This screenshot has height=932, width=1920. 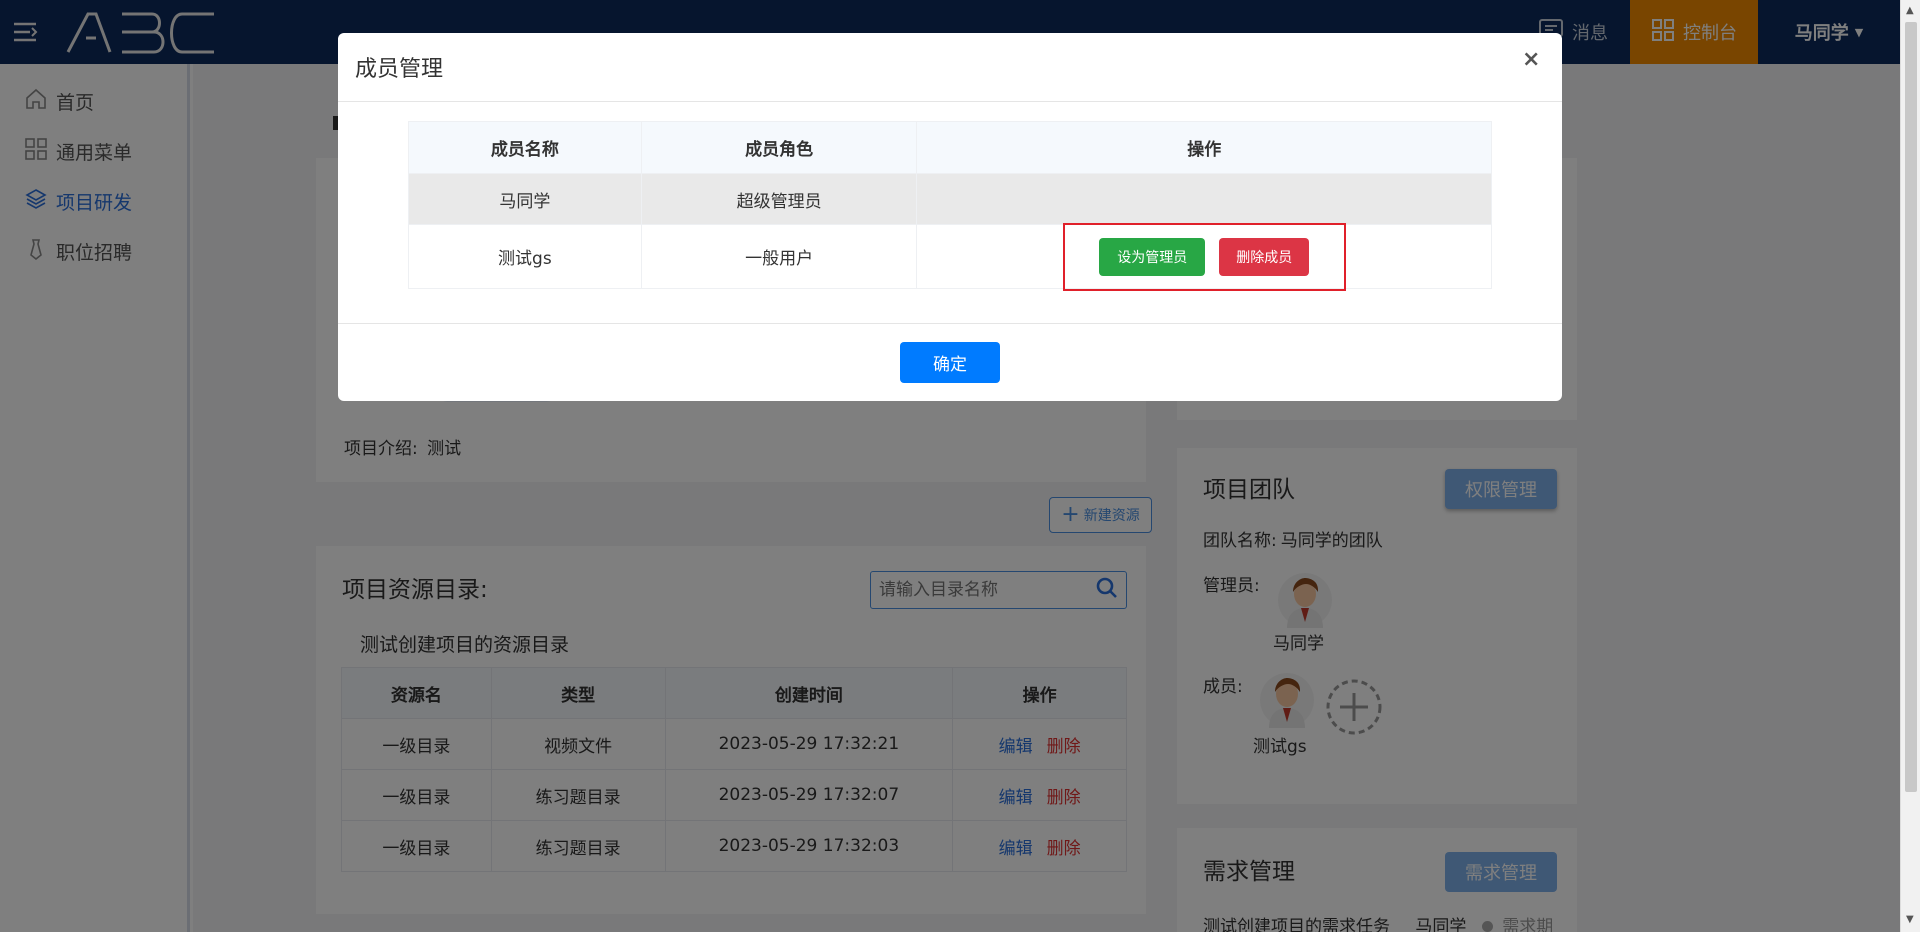 What do you see at coordinates (1204, 257) in the screenshot?
I see `annotation-highlight-box` at bounding box center [1204, 257].